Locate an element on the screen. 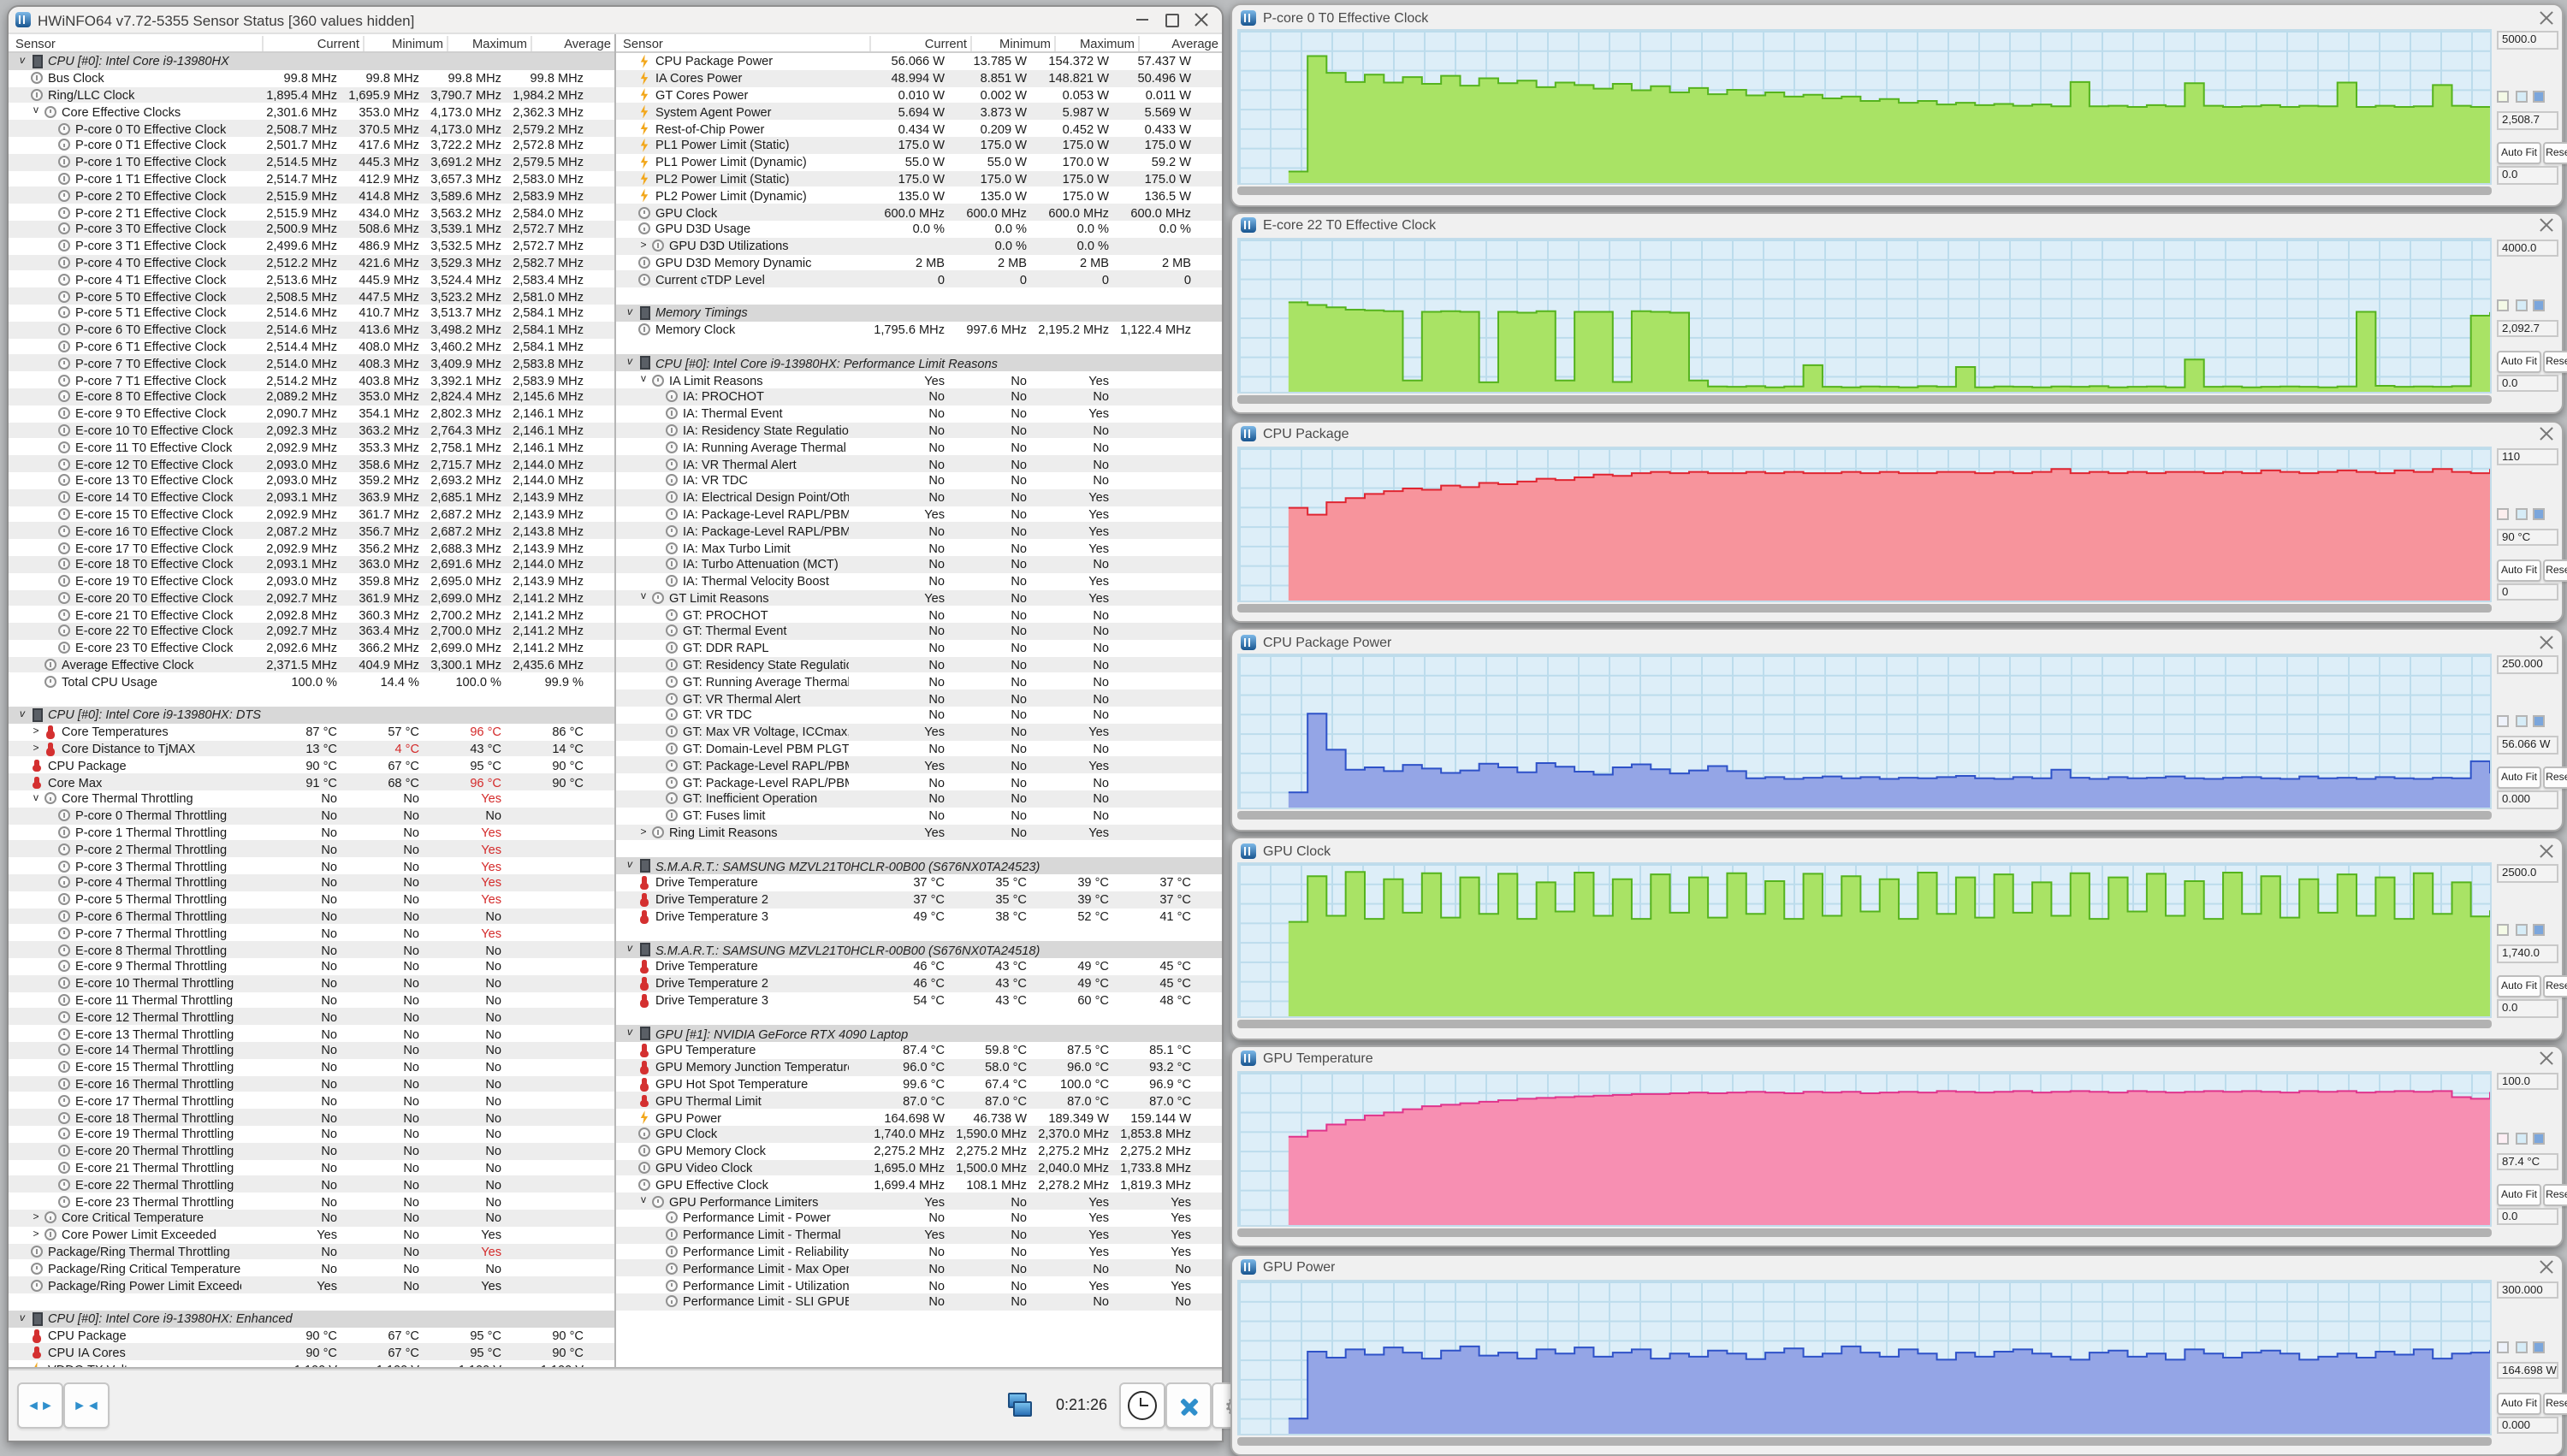  sensor-row: GT: Package-Level RAPL/PBM PL1 Yes No Yes is located at coordinates (919, 765).